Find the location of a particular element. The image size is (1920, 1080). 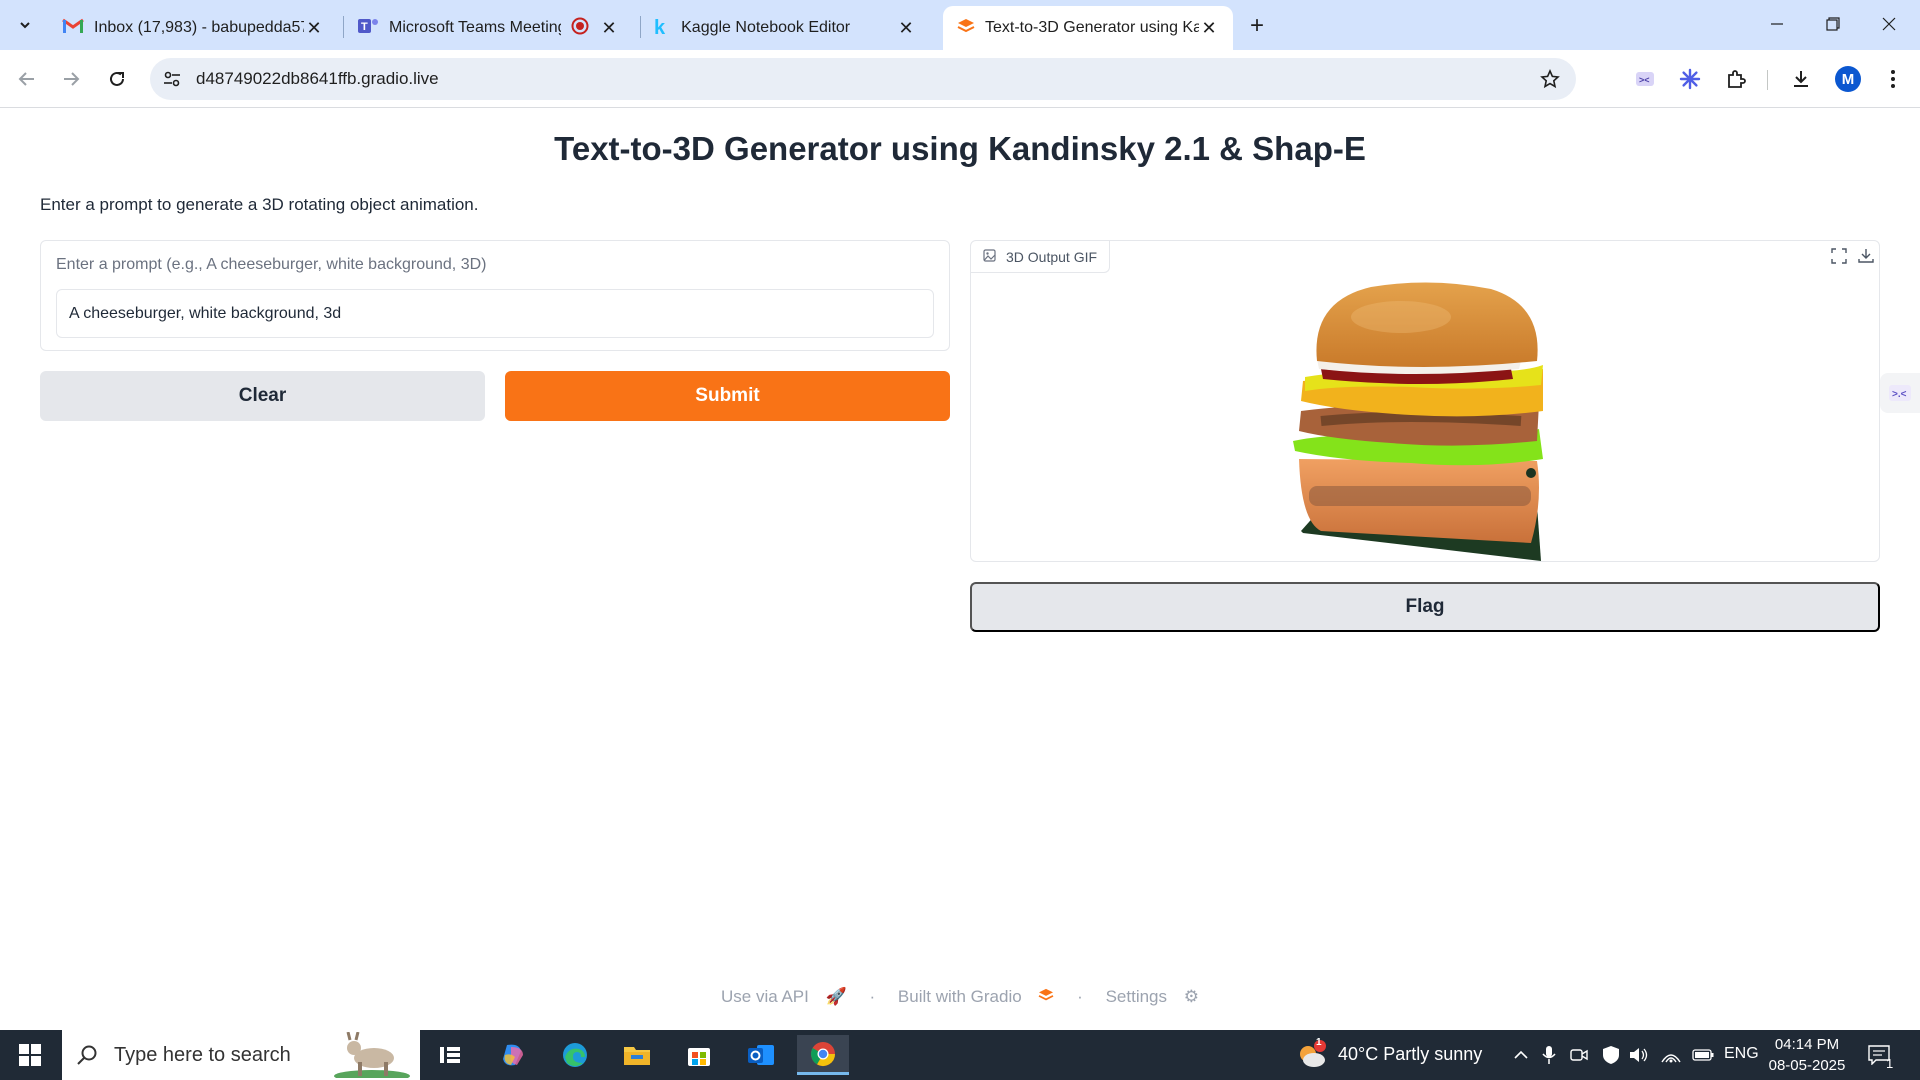

tab-gradio-active: Text-to-3D Generator using Kan ✕ is located at coordinates (1088, 28).